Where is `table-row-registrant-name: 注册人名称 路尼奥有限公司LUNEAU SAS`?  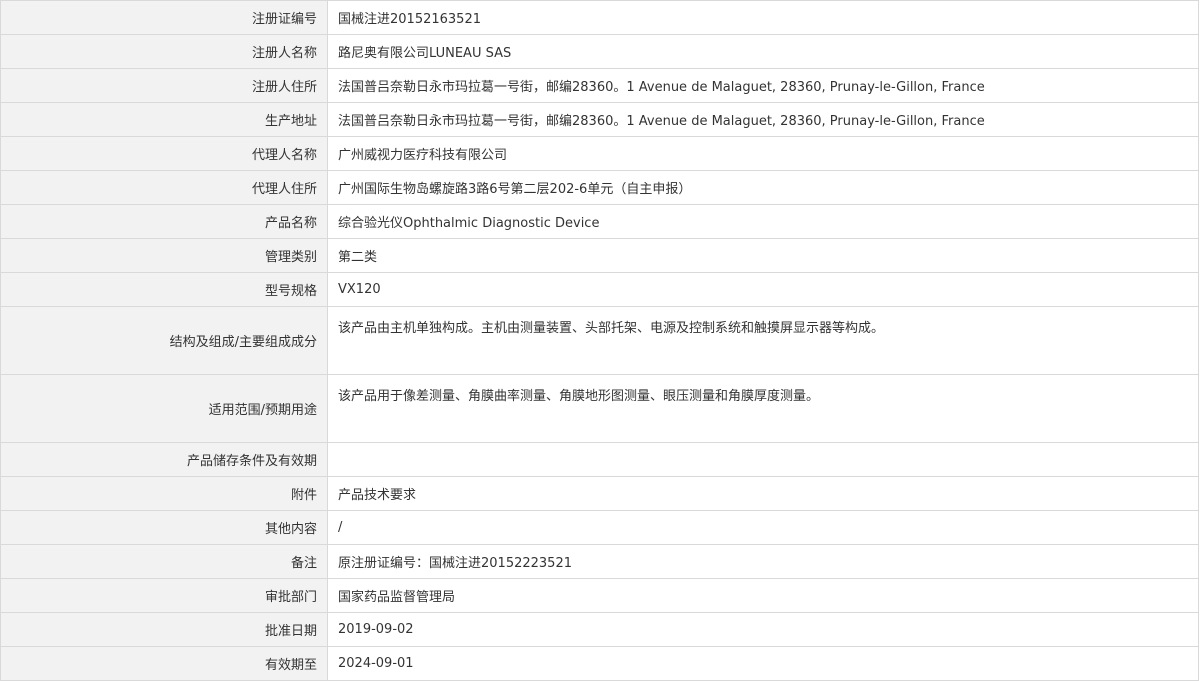 table-row-registrant-name: 注册人名称 路尼奥有限公司LUNEAU SAS is located at coordinates (599, 51).